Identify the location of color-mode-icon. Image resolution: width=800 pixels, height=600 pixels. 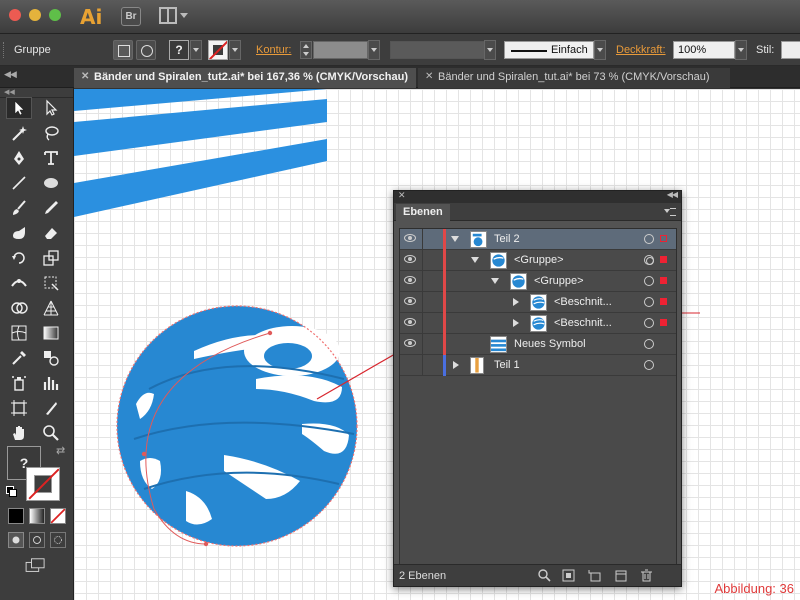
(16, 516).